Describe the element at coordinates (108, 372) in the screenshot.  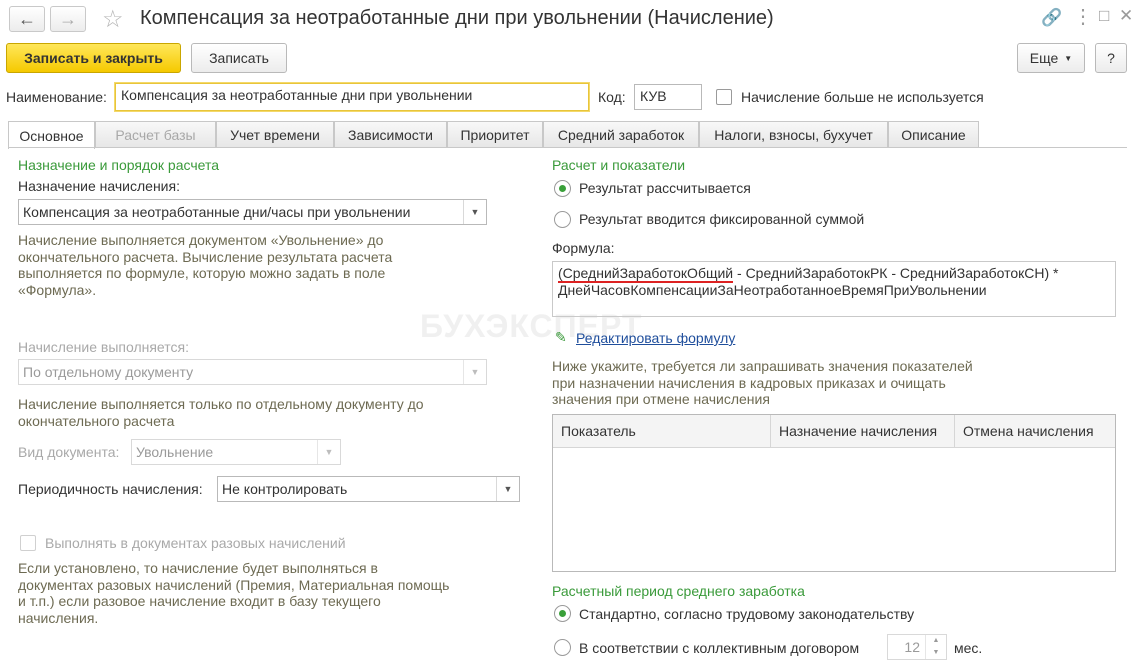
I see `execution-value: По отдельному документу` at that location.